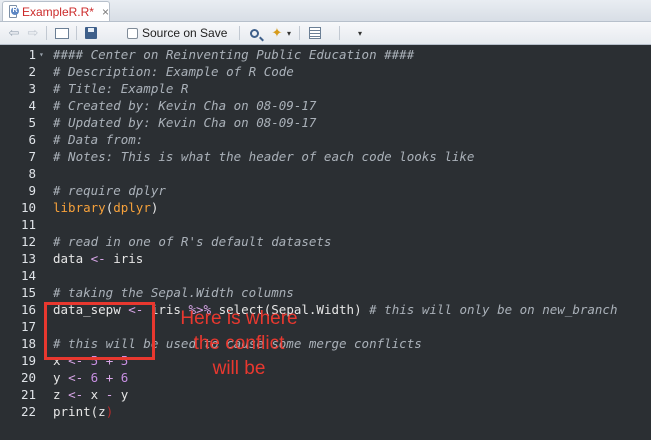  What do you see at coordinates (325, 377) in the screenshot?
I see `code-line: 20 y <- 6 + 6` at bounding box center [325, 377].